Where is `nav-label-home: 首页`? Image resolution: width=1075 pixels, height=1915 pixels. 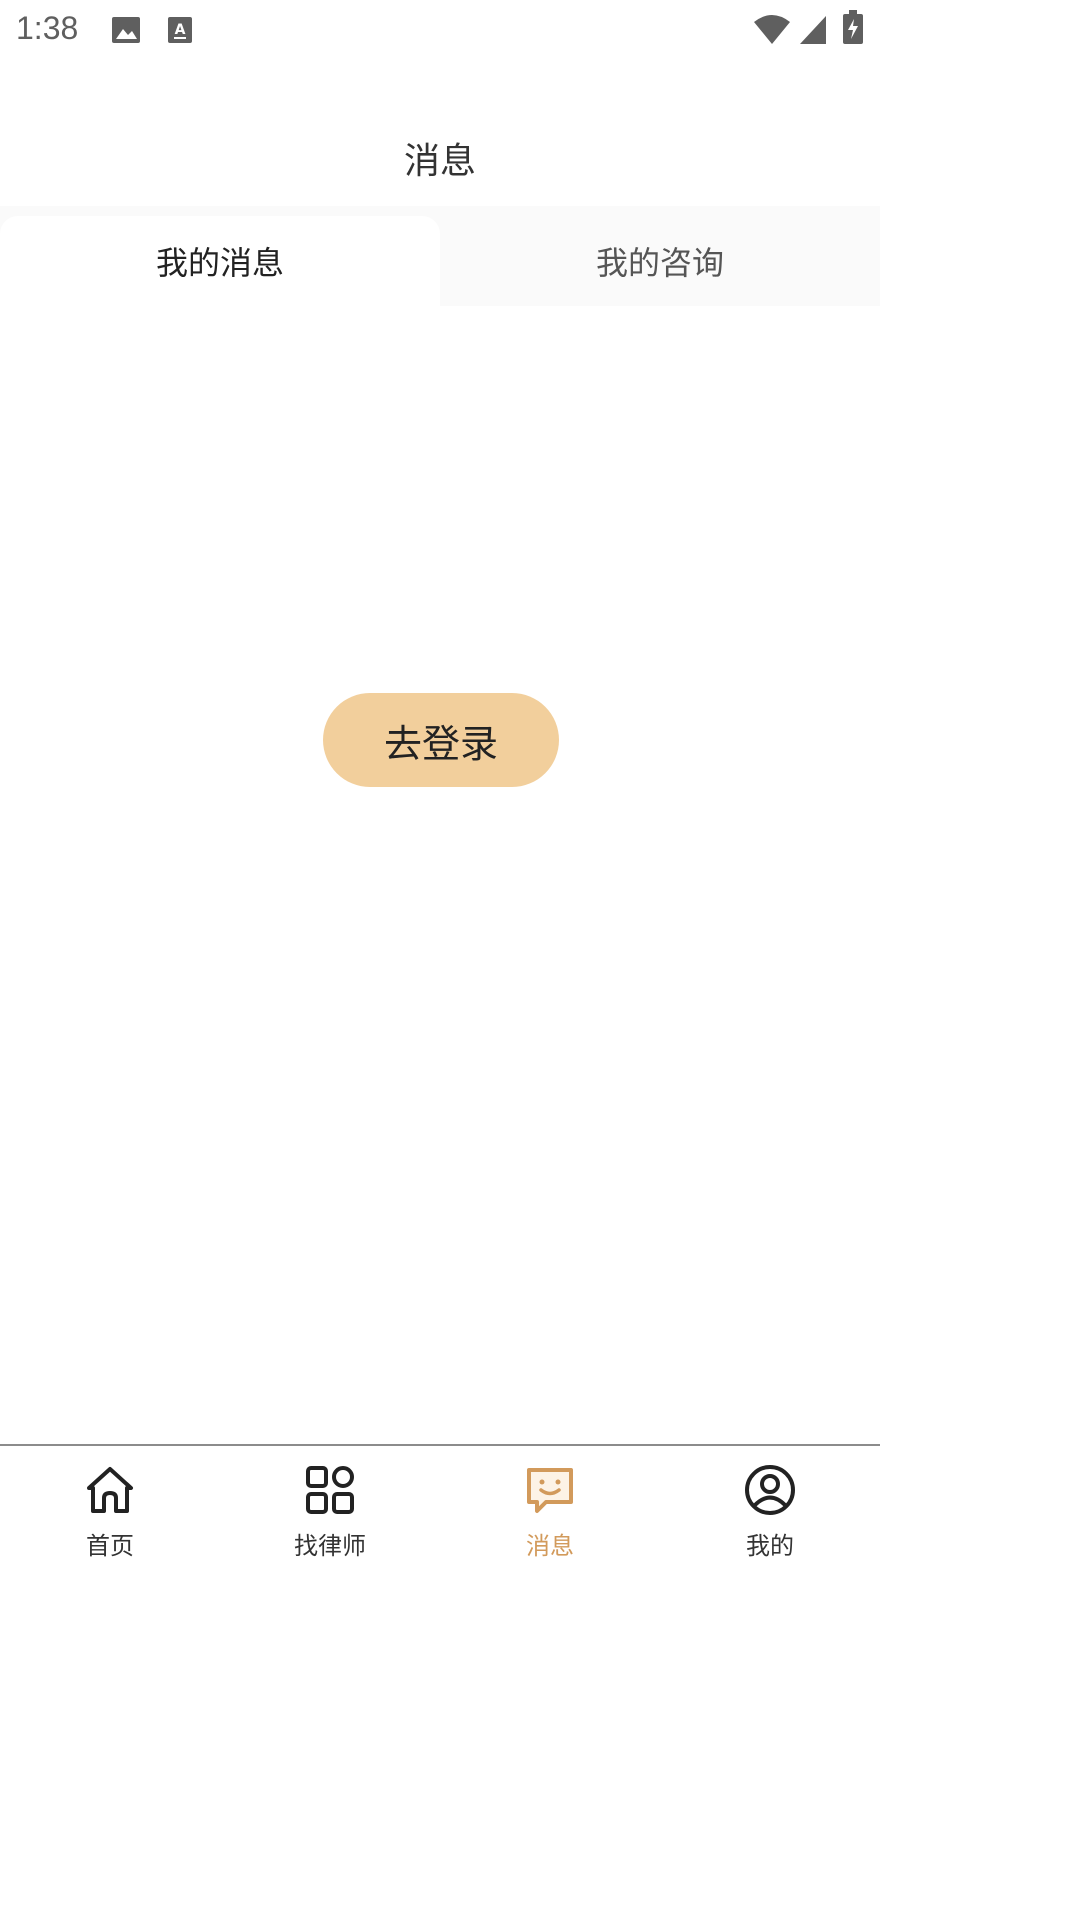
nav-label-home: 首页 is located at coordinates (110, 1546).